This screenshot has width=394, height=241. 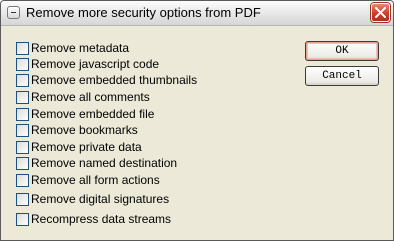 What do you see at coordinates (100, 199) in the screenshot?
I see `option-label: Remove digital signatures` at bounding box center [100, 199].